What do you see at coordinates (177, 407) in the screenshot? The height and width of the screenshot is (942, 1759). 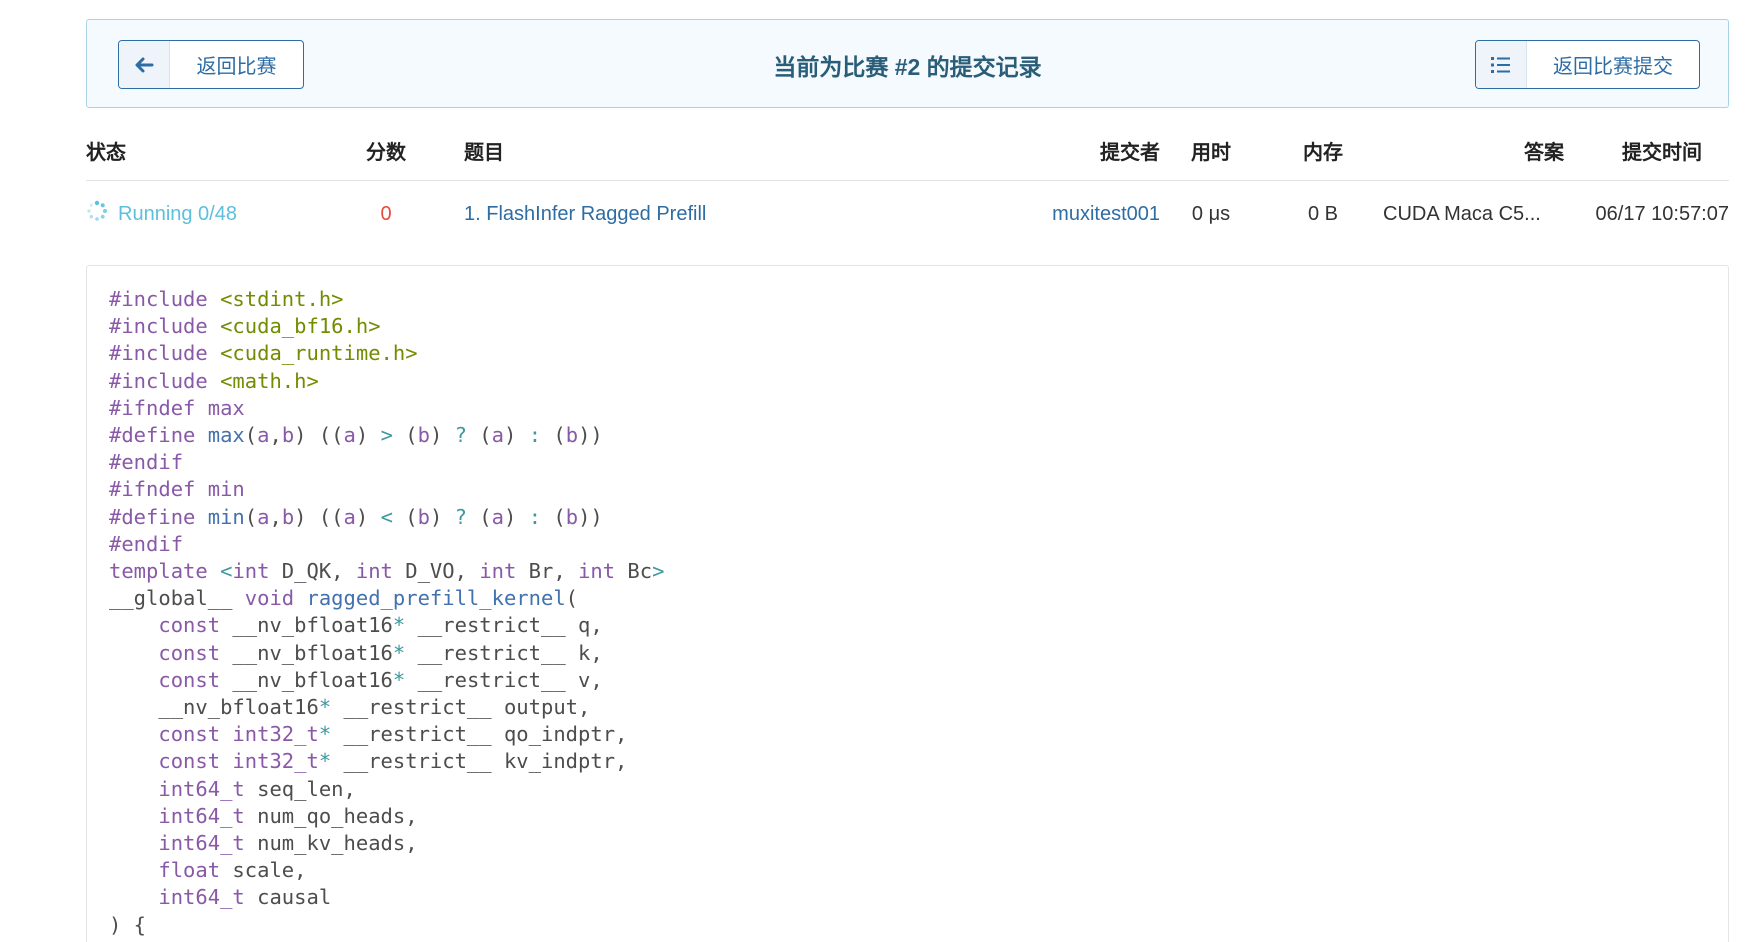 I see `code-token: #ifndef max` at bounding box center [177, 407].